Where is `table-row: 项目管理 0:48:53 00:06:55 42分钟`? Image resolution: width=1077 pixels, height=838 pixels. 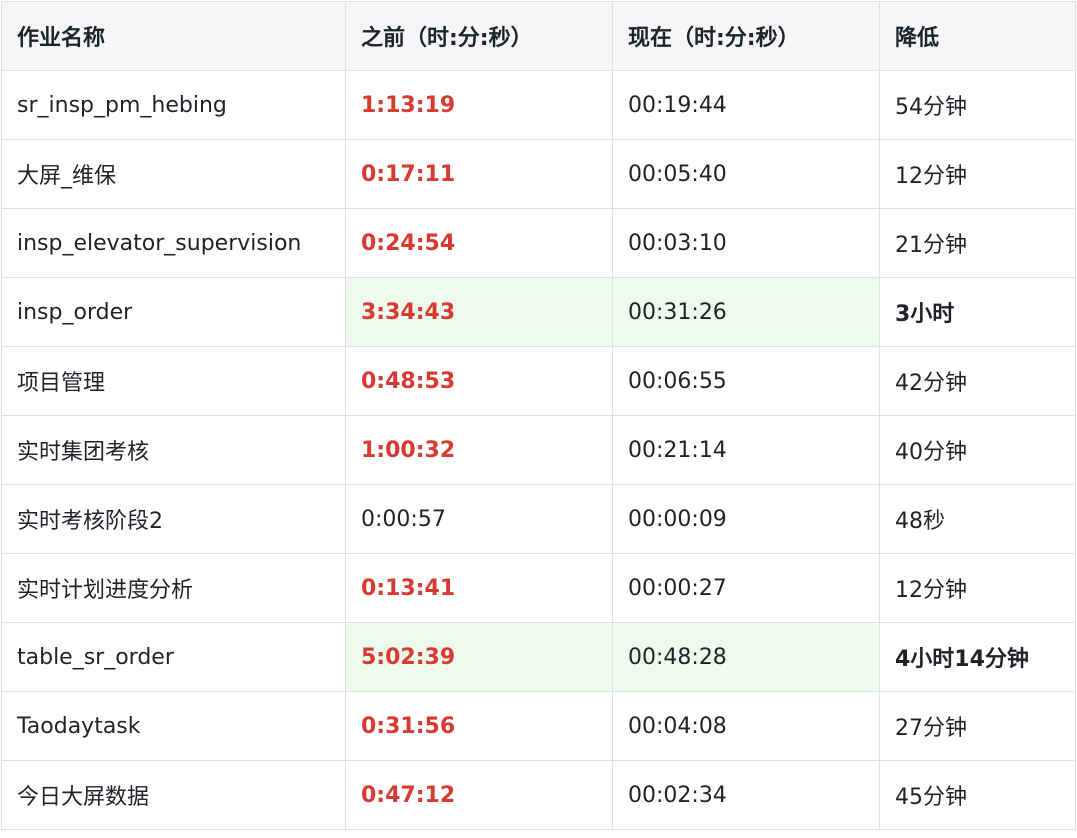 table-row: 项目管理 0:48:53 00:06:55 42分钟 is located at coordinates (538, 381).